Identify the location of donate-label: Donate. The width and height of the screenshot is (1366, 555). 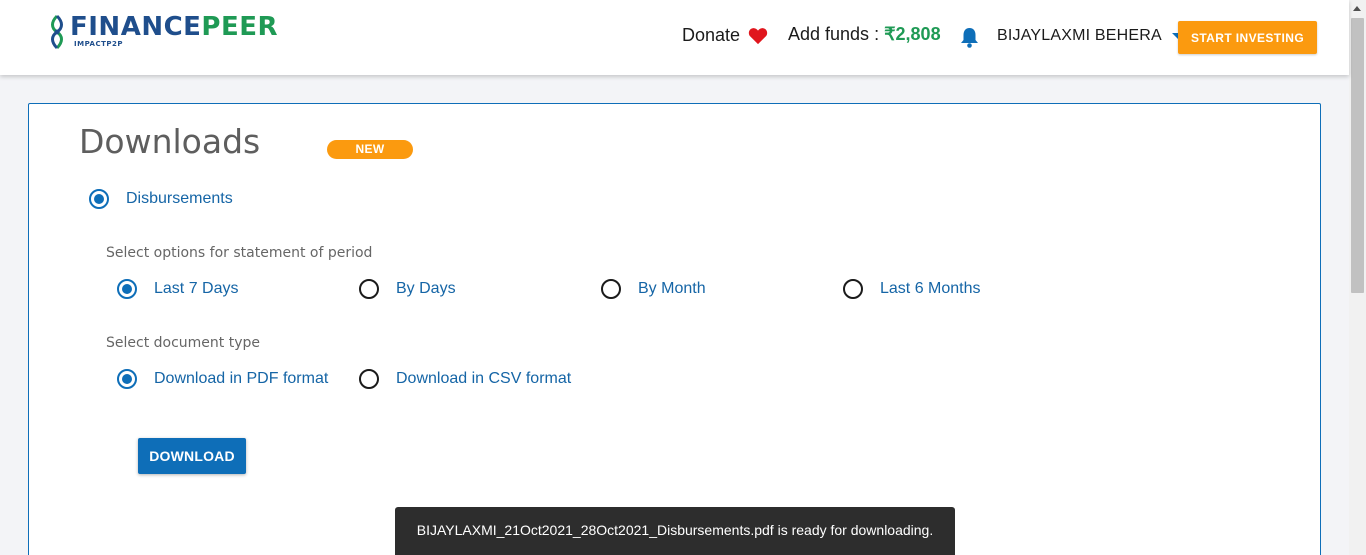
(711, 35).